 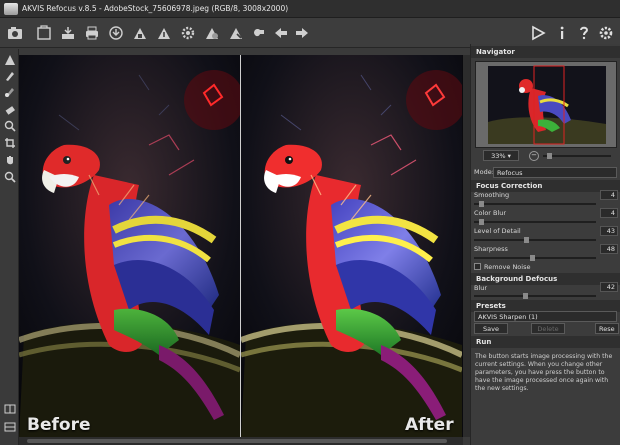 What do you see at coordinates (481, 288) in the screenshot?
I see `param-label-blur: Blur` at bounding box center [481, 288].